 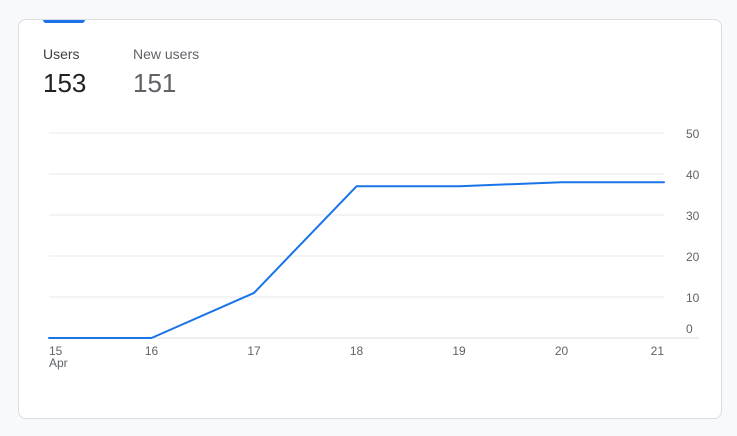 I want to click on x-tick-sublabel-apr: Apr, so click(x=58, y=363).